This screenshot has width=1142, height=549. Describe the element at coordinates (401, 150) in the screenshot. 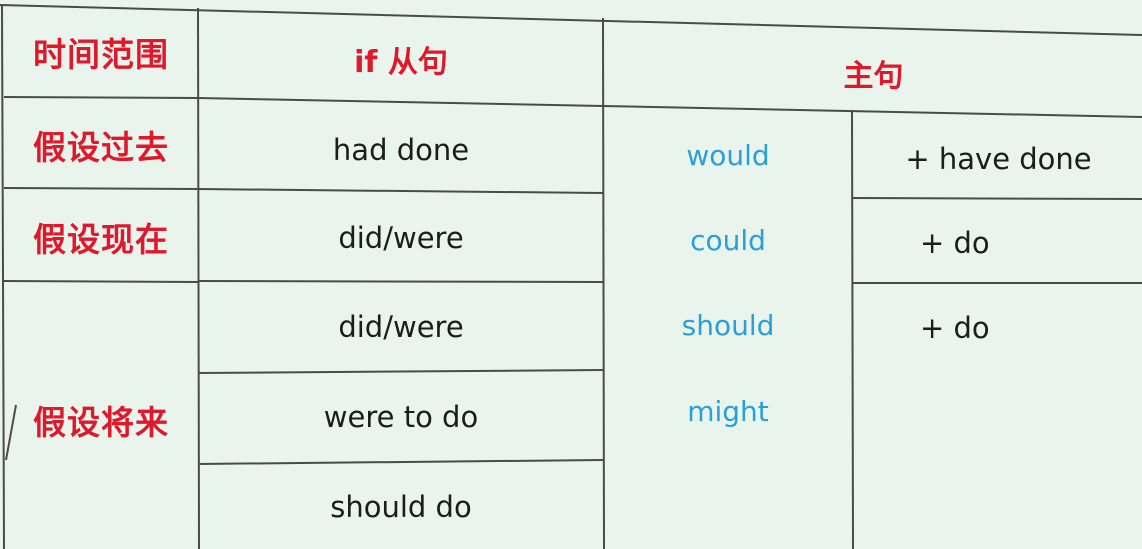

I see `if-form-past: had done` at that location.